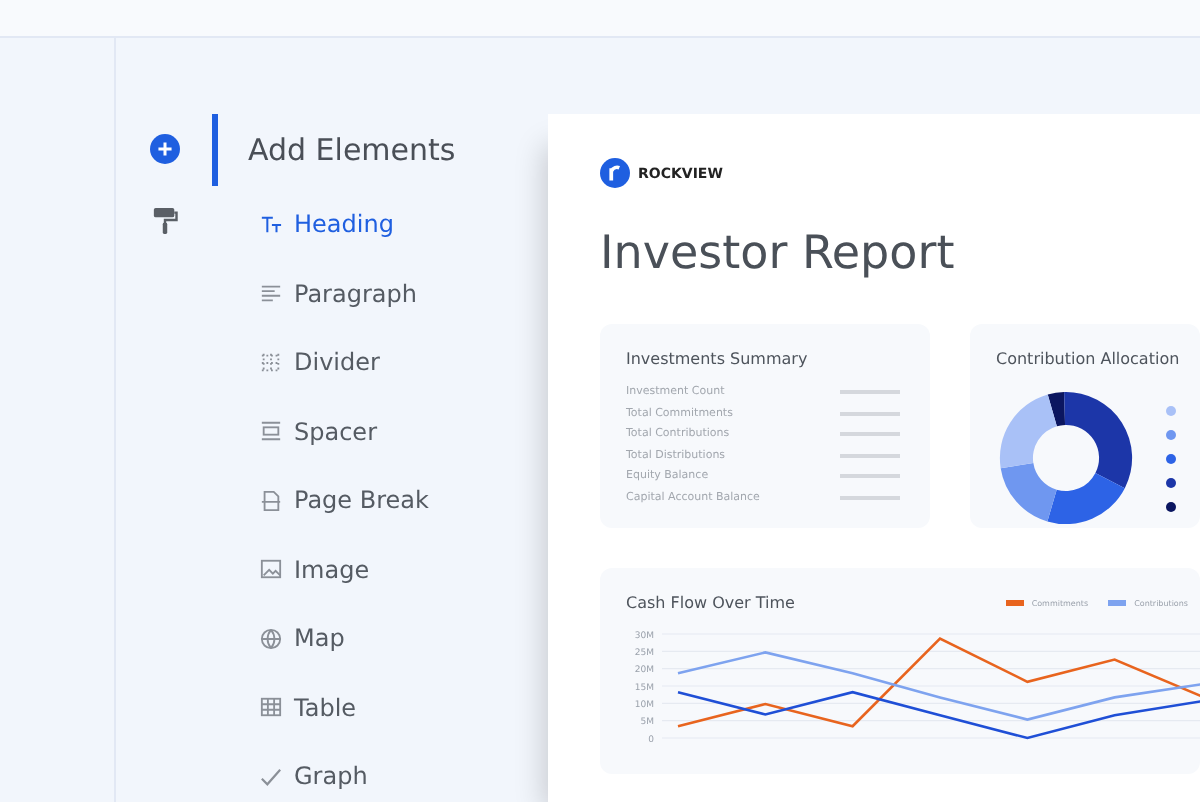 This screenshot has width=1200, height=802. I want to click on element-item: Heading, so click(404, 224).